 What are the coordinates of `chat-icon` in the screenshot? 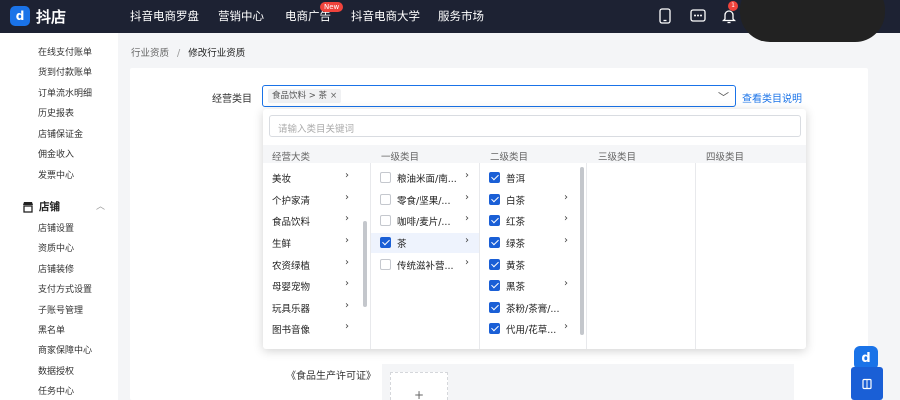 It's located at (698, 16).